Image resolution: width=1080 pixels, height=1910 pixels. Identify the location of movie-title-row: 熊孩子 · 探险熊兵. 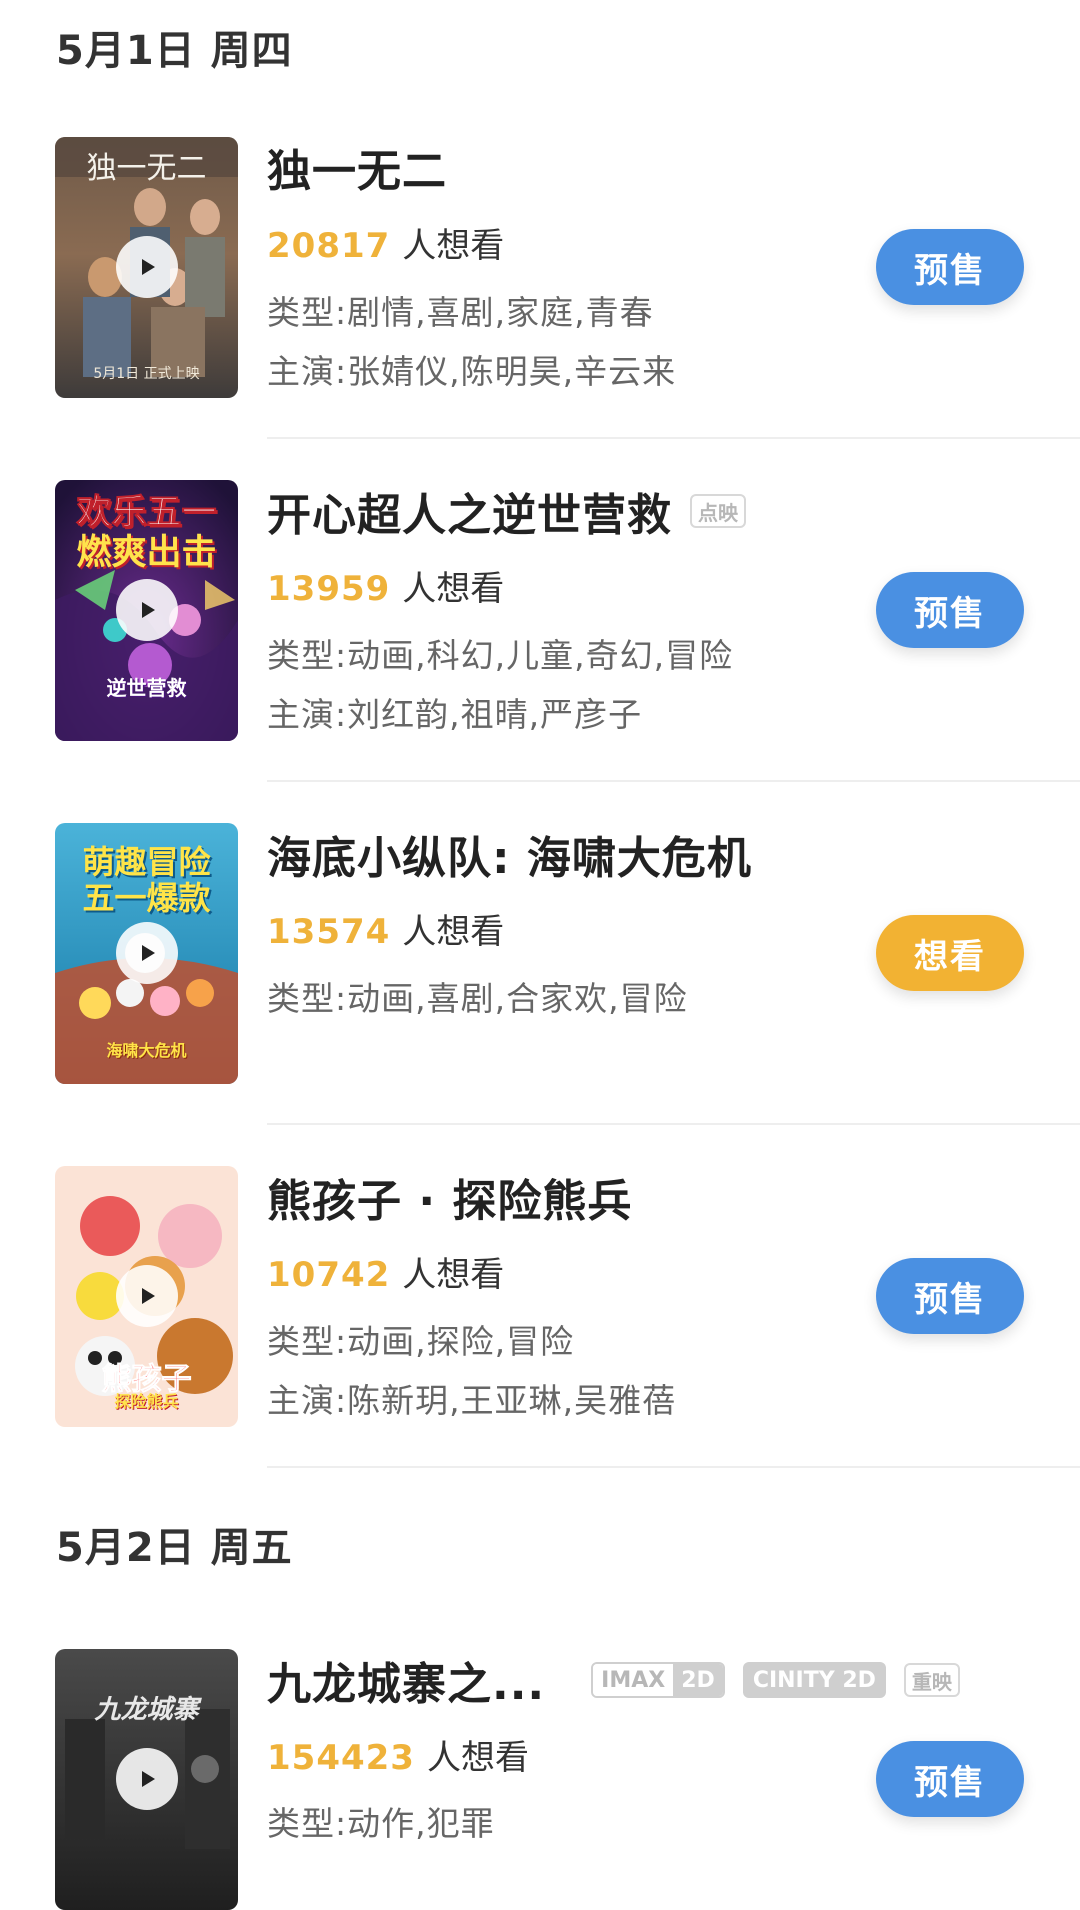
(449, 1197).